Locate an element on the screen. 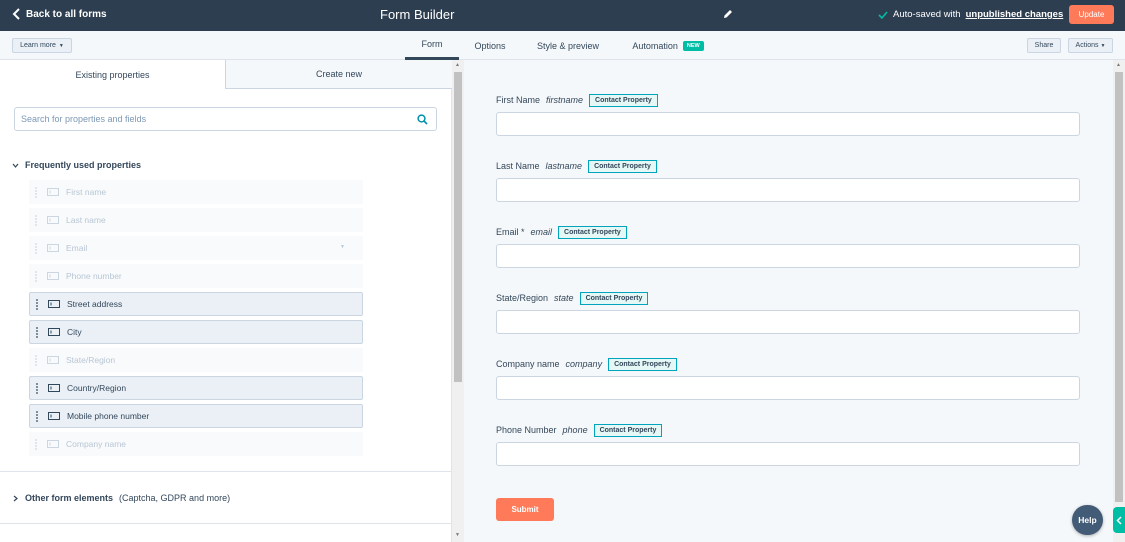  property-label: Street address is located at coordinates (95, 304).